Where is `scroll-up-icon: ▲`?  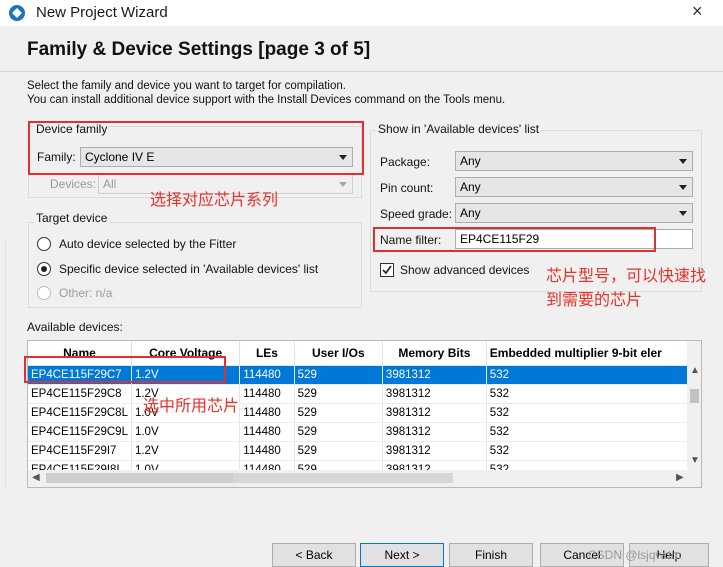
scroll-up-icon: ▲ is located at coordinates (695, 370).